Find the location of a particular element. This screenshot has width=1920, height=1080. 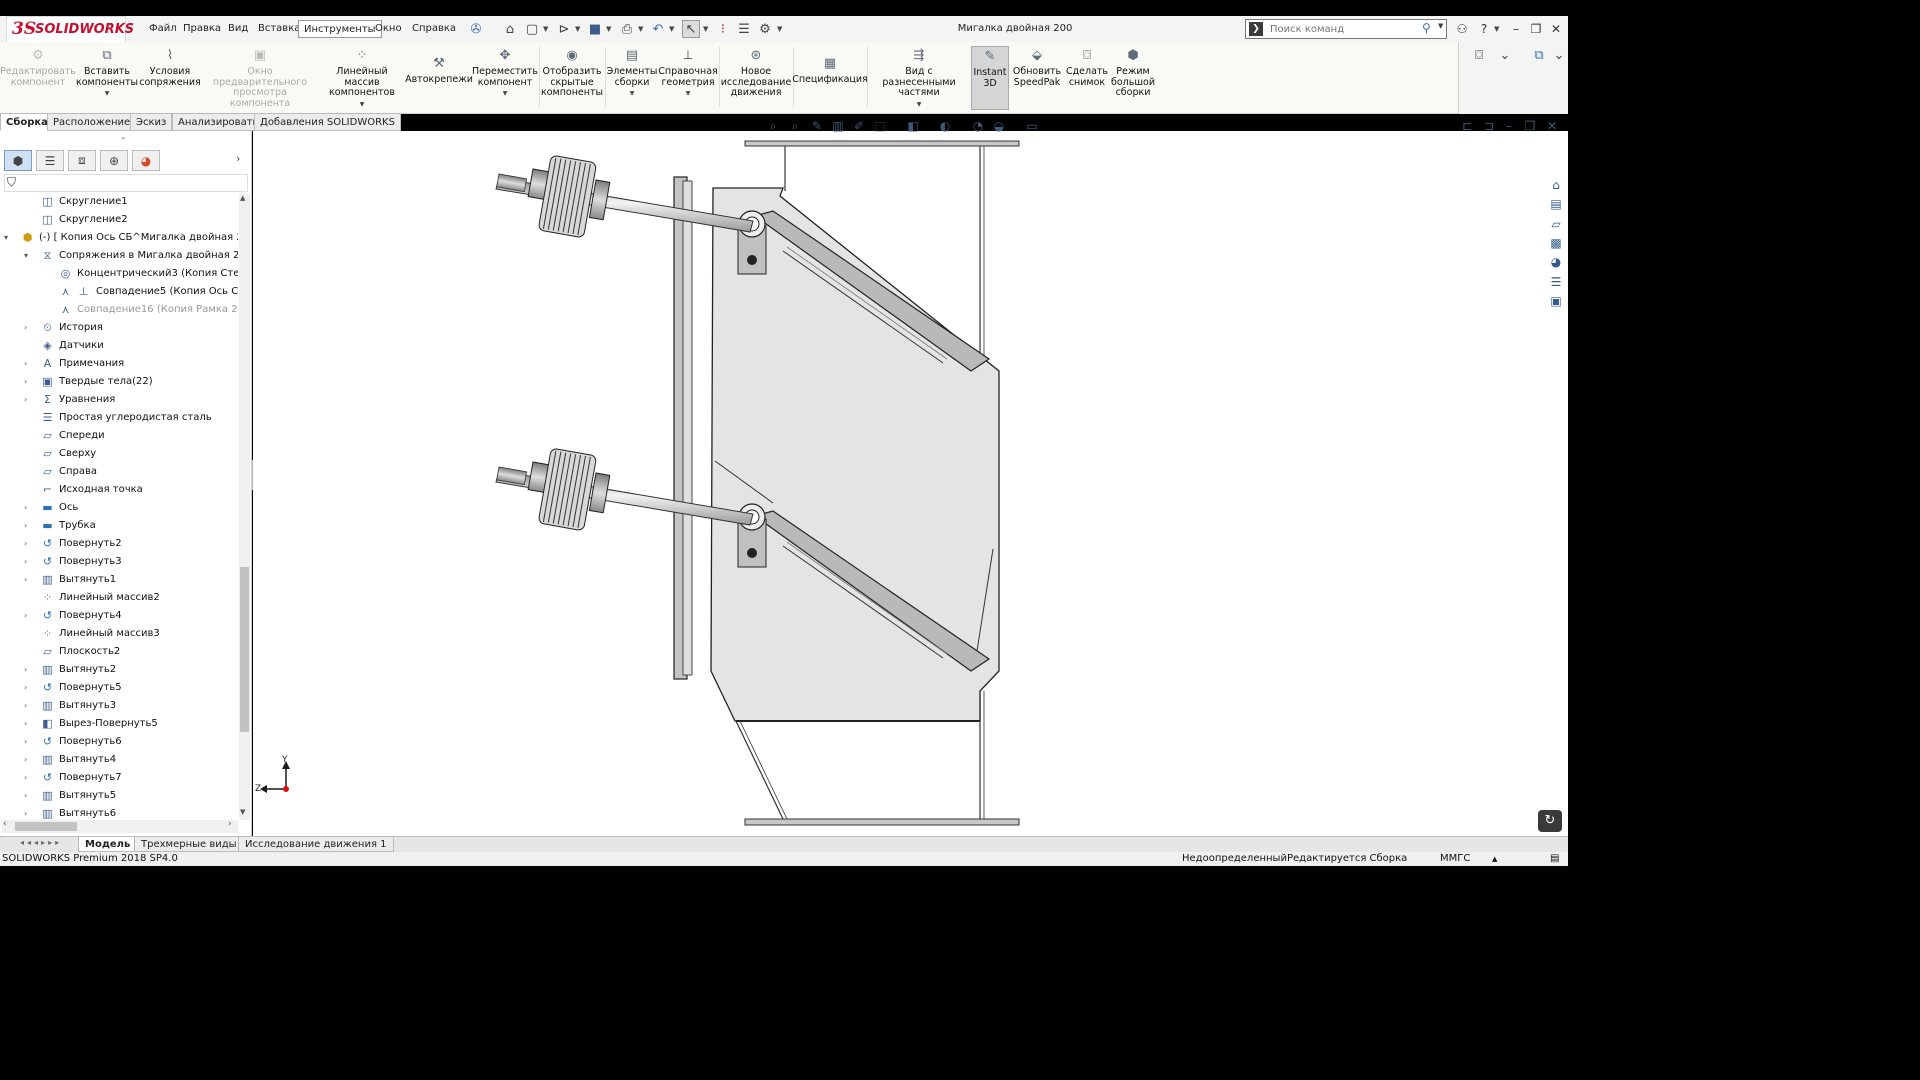

tree-item: ▱ Сверху is located at coordinates (119, 454).